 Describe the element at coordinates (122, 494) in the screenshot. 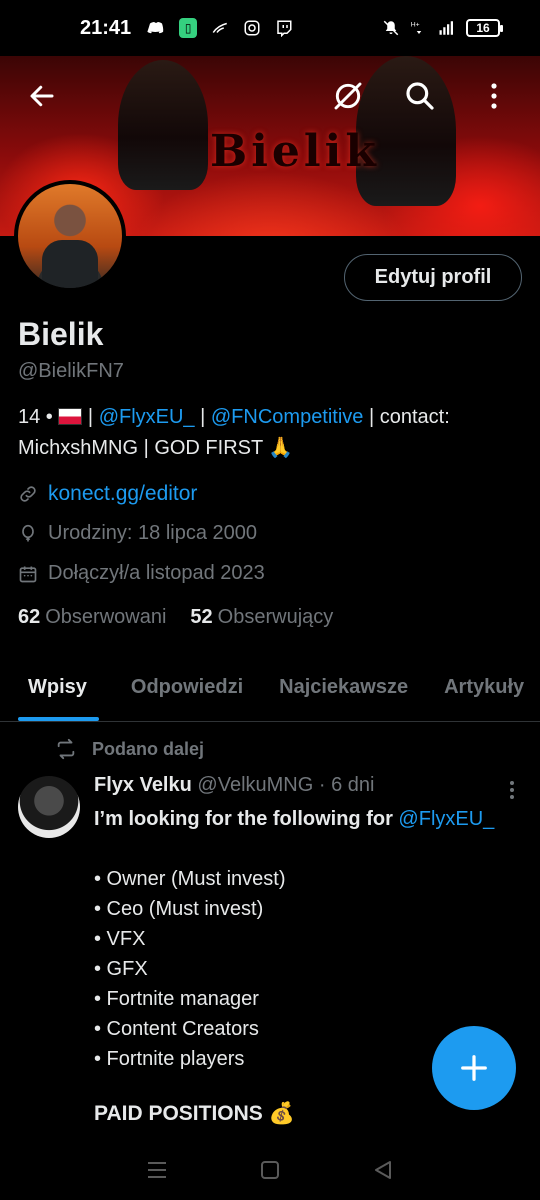

I see `profile-website-link: konect.gg/editor` at that location.